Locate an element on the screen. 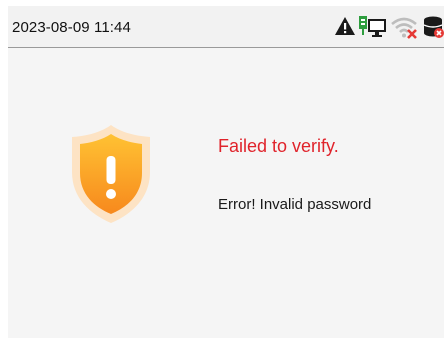 This screenshot has height=338, width=444. status-icons is located at coordinates (389, 27).